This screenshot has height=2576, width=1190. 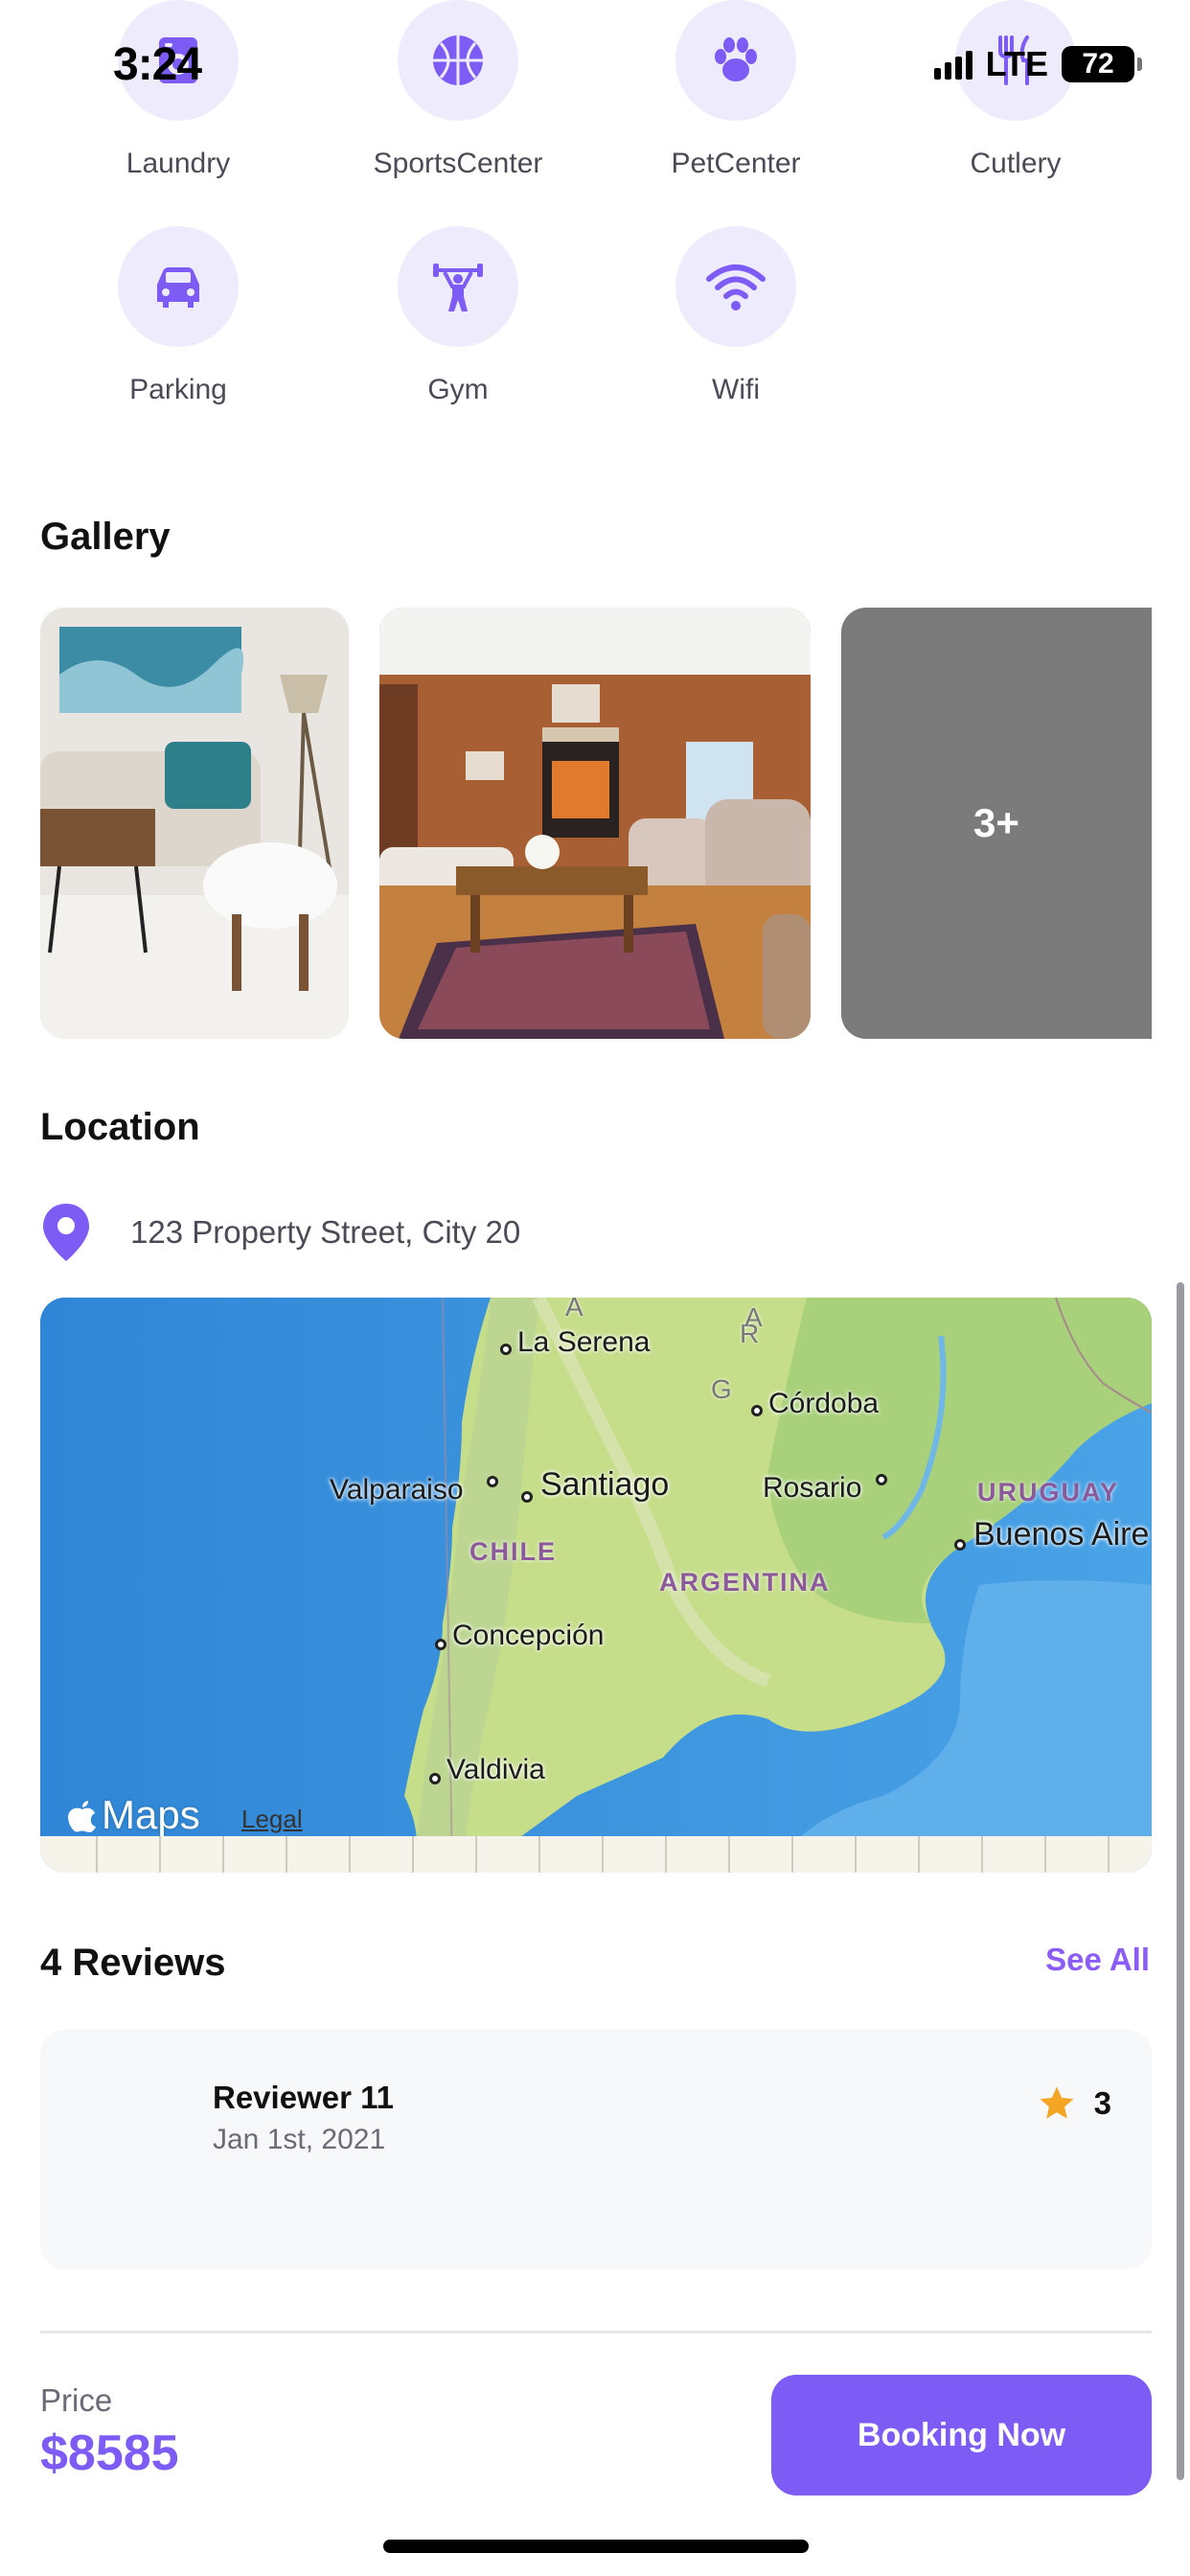 I want to click on status-icons: LTE 72, so click(x=1038, y=64).